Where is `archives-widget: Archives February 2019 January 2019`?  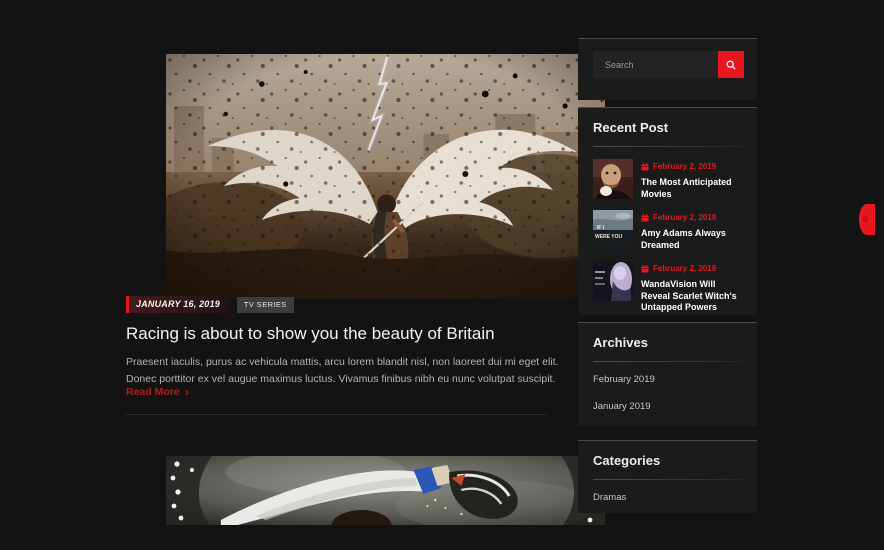 archives-widget: Archives February 2019 January 2019 is located at coordinates (667, 374).